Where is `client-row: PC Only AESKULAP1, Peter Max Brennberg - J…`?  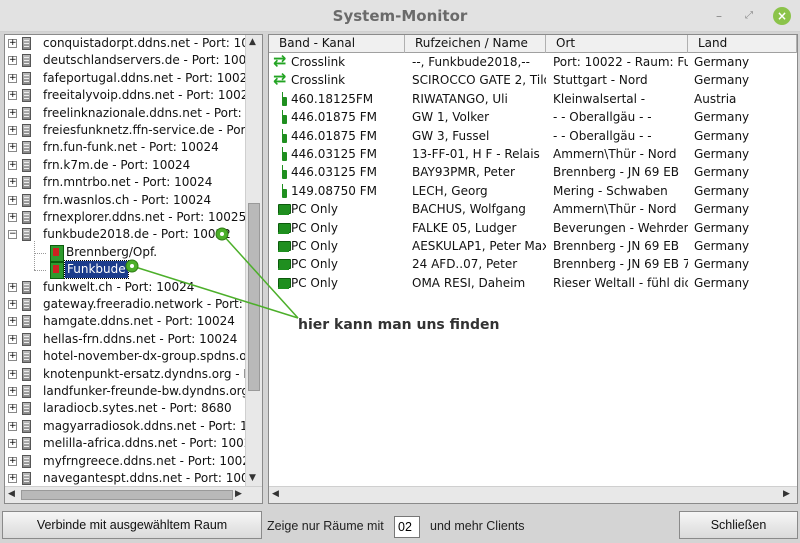 client-row: PC Only AESKULAP1, Peter Max Brennberg - J… is located at coordinates (533, 246).